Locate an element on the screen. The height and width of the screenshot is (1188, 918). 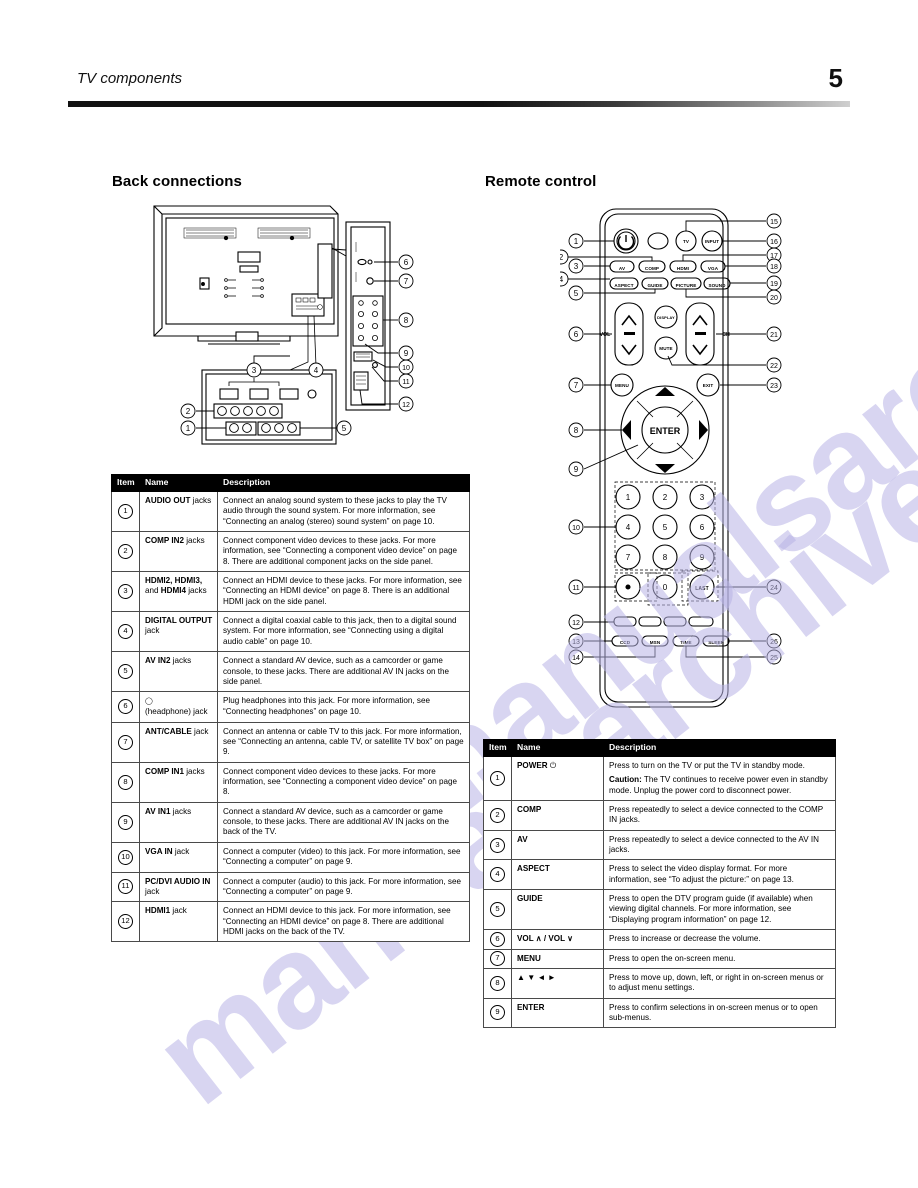
table-header-row: Item Name Description is located at coordinates (659, 748).